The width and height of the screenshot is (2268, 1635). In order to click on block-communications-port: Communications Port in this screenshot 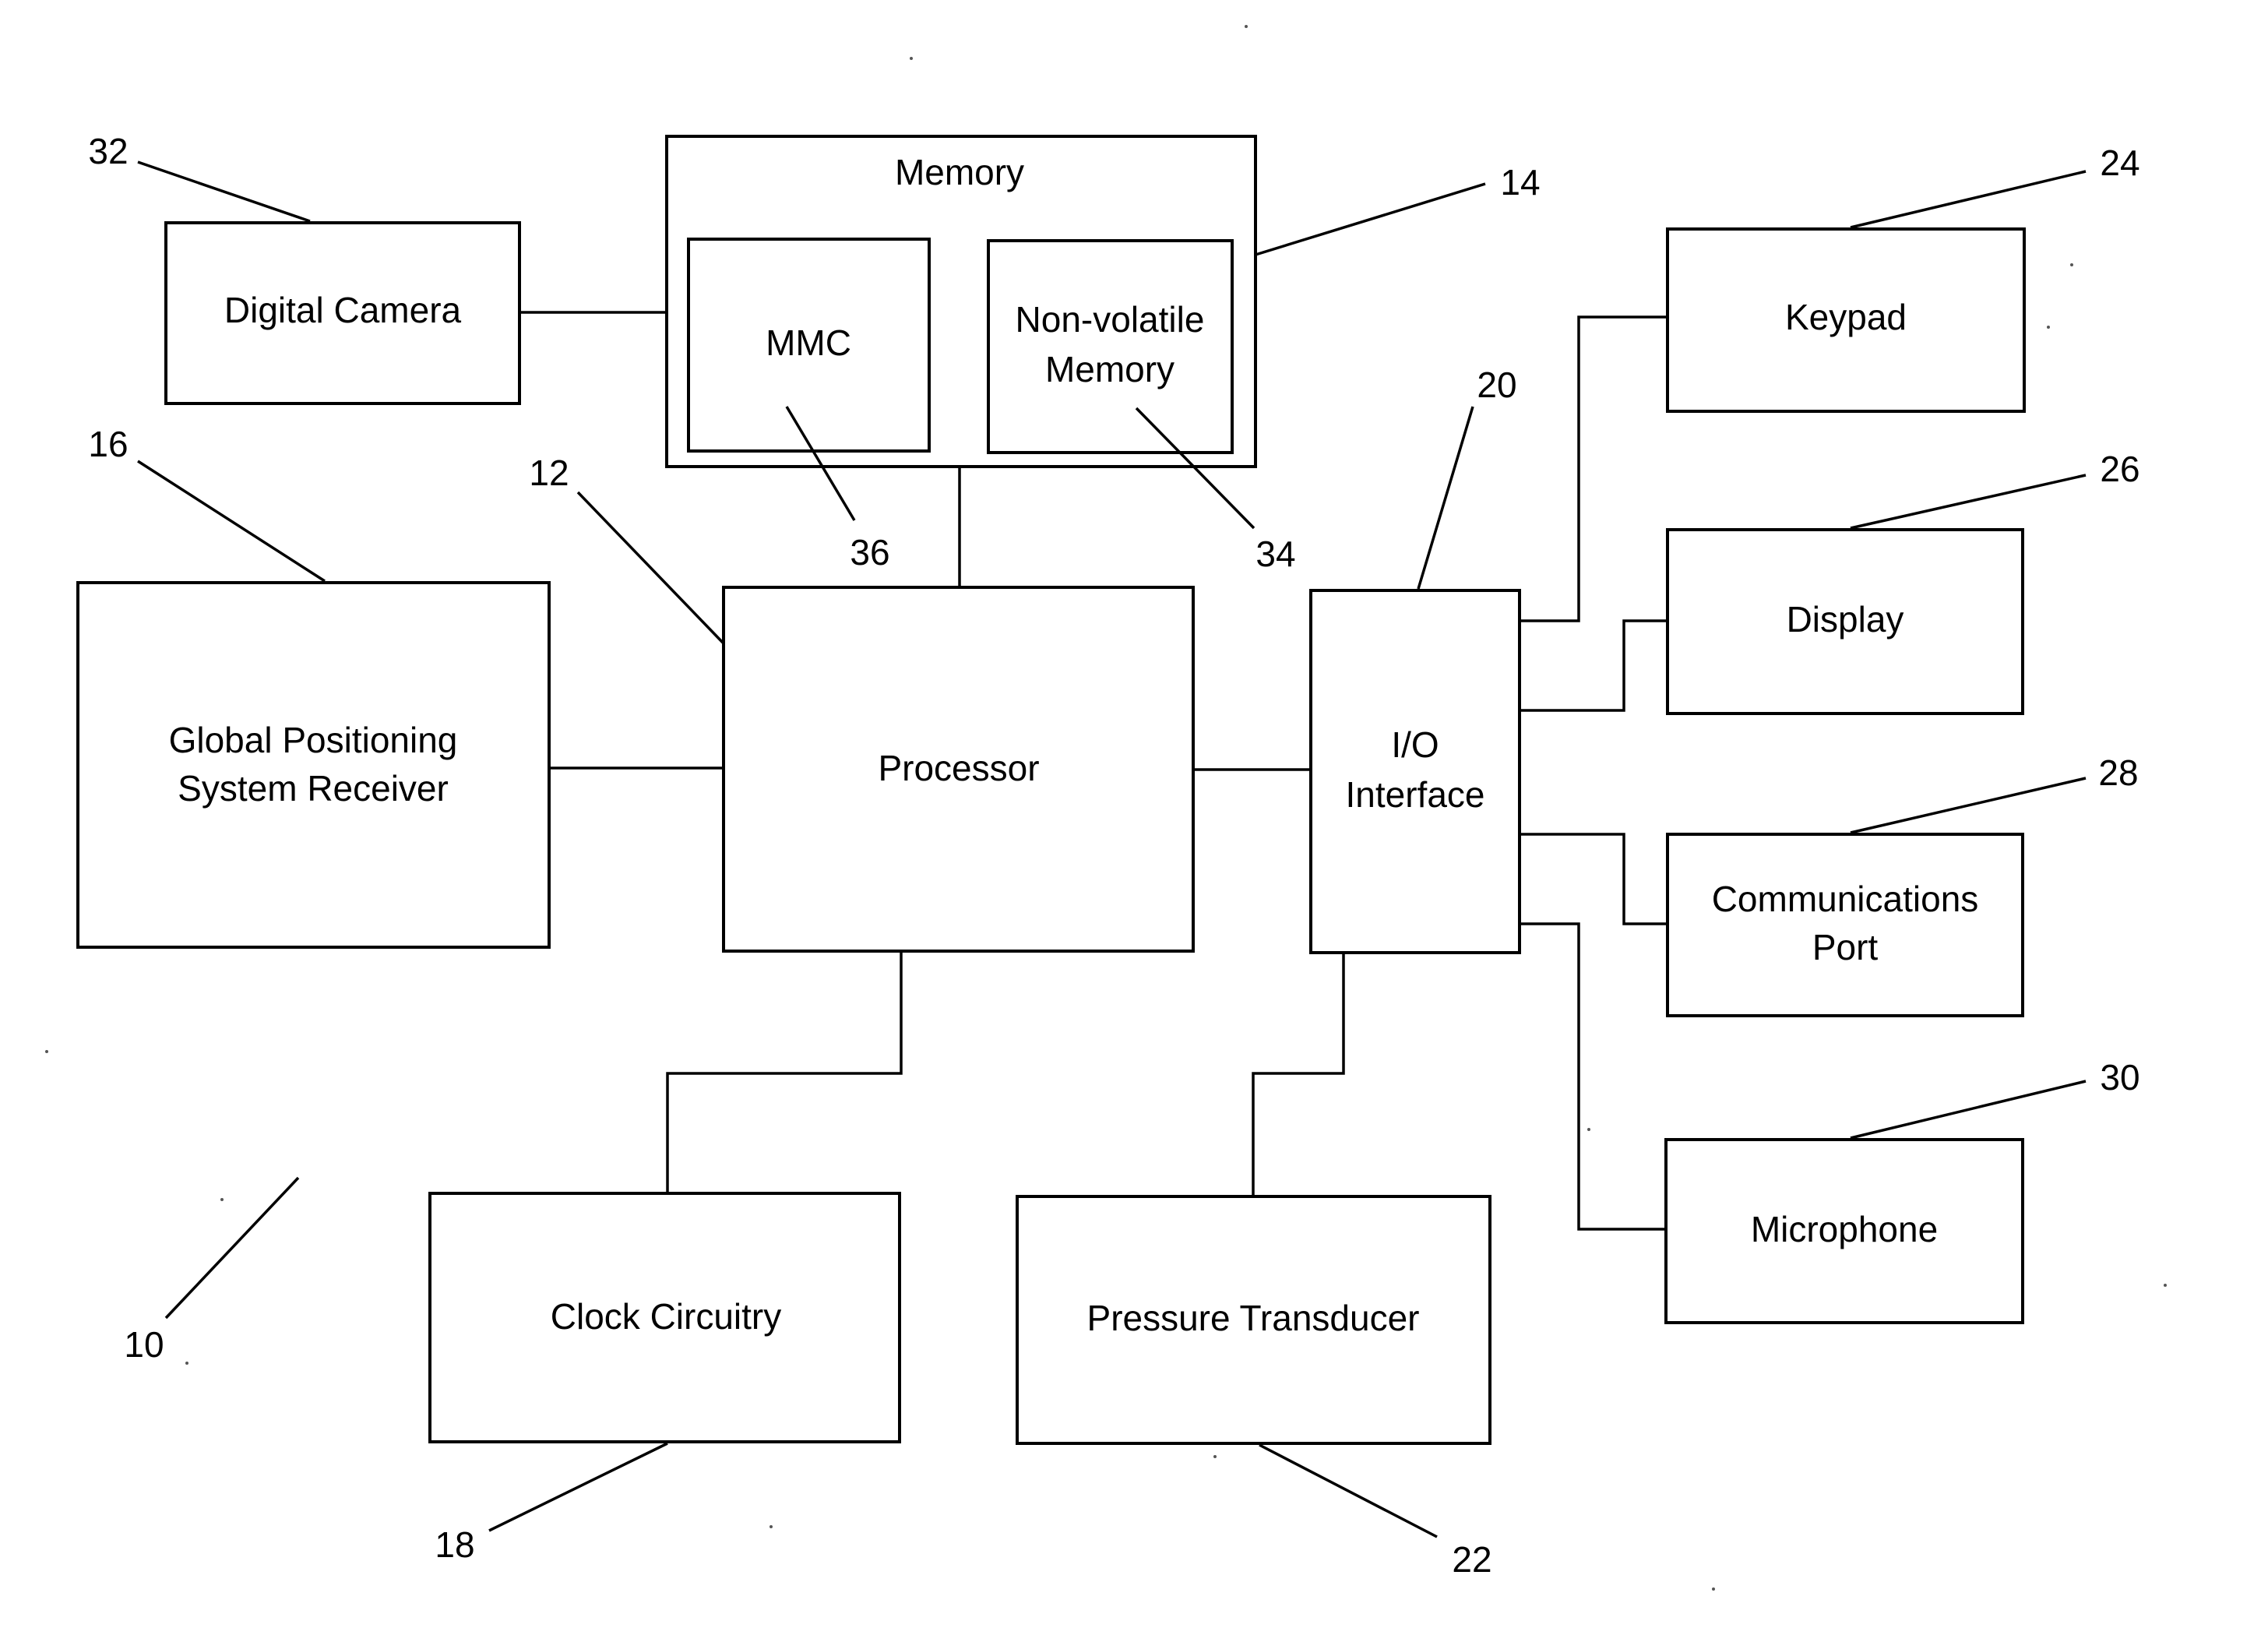, I will do `click(1845, 925)`.